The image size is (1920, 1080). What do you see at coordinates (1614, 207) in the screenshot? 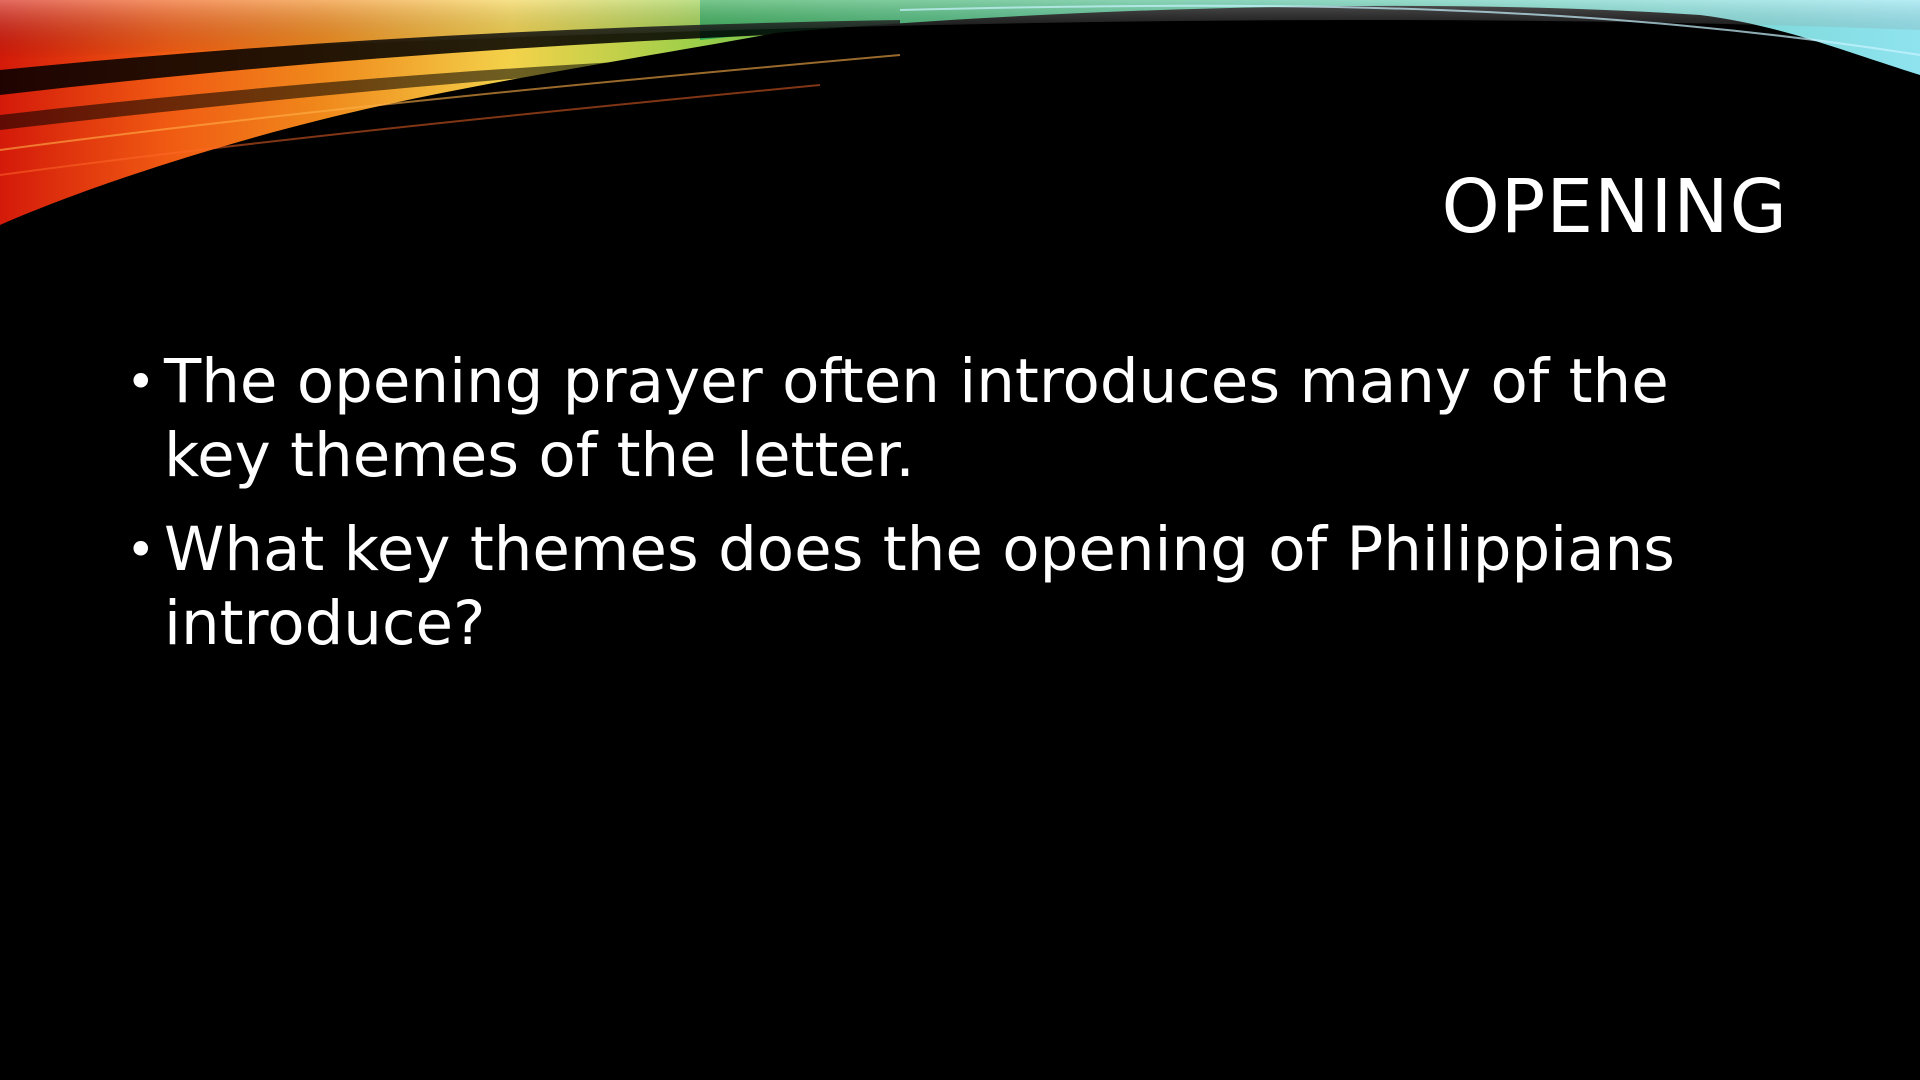
I see `slide-title: OPENING` at bounding box center [1614, 207].